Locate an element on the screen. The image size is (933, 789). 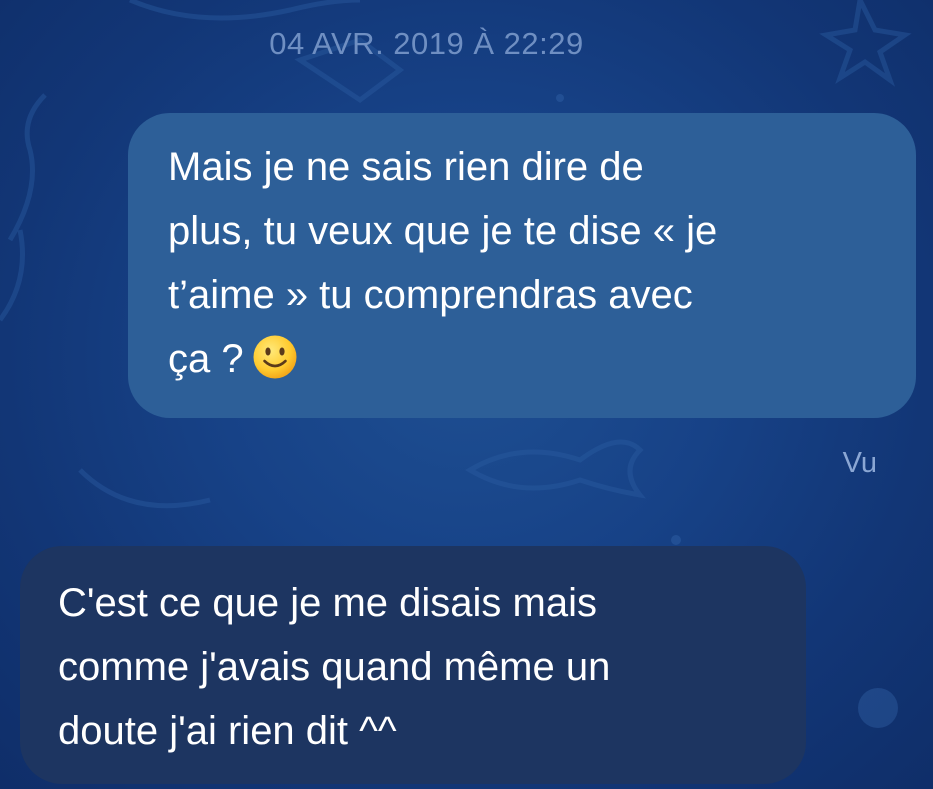
message-line-text: ça ? is located at coordinates (206, 359).